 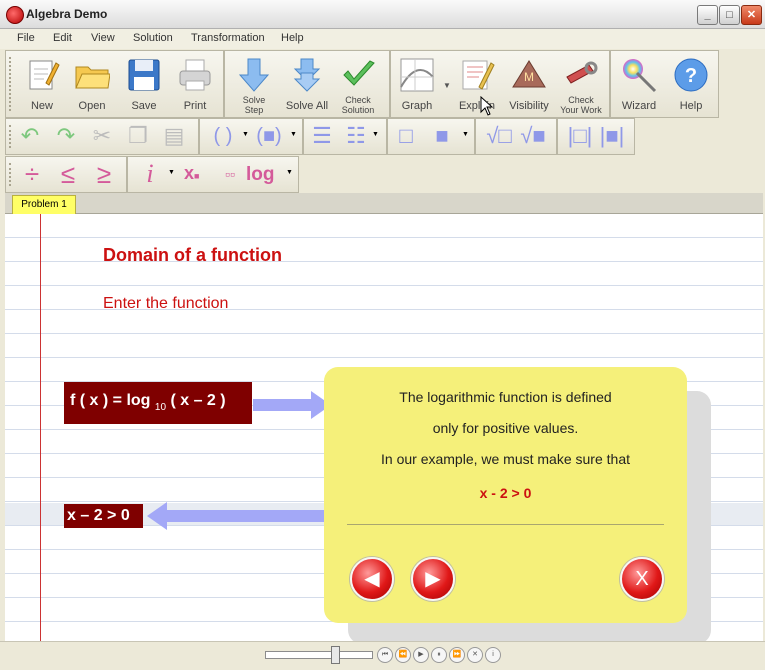 What do you see at coordinates (516, 136) in the screenshot?
I see `root-toolbar-group: √□ √■` at bounding box center [516, 136].